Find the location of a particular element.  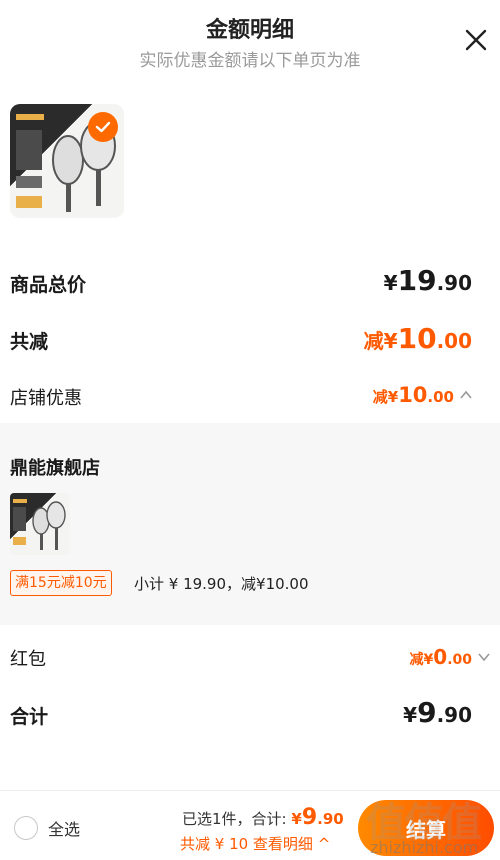

sum-label: 合计 is located at coordinates (29, 717).